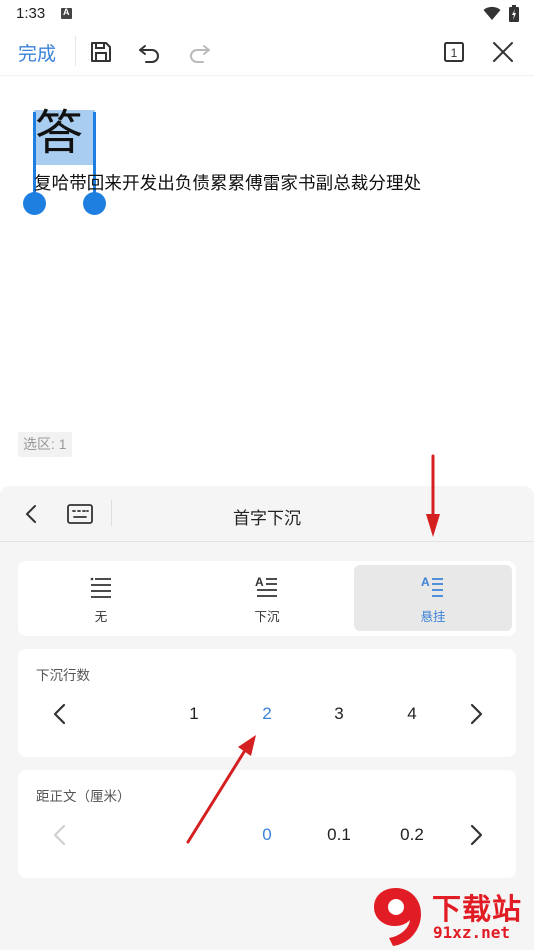 The image size is (534, 950). What do you see at coordinates (75, 51) in the screenshot?
I see `toolbar-divider` at bounding box center [75, 51].